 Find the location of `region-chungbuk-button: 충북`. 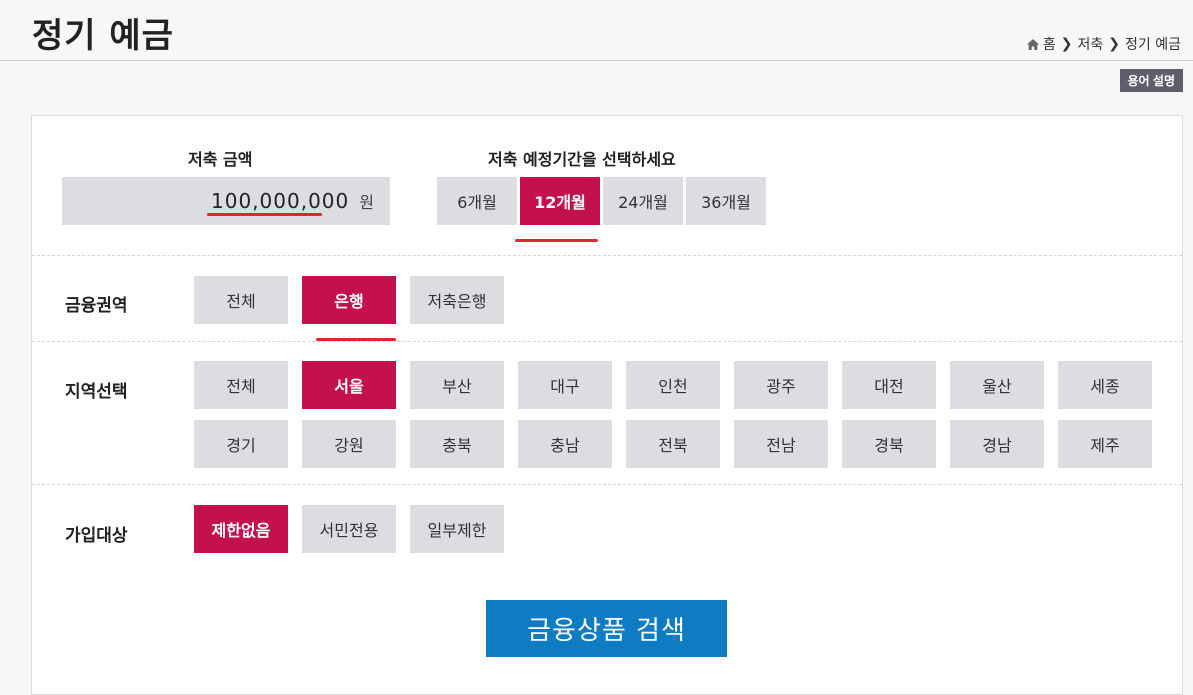

region-chungbuk-button: 충북 is located at coordinates (457, 444).